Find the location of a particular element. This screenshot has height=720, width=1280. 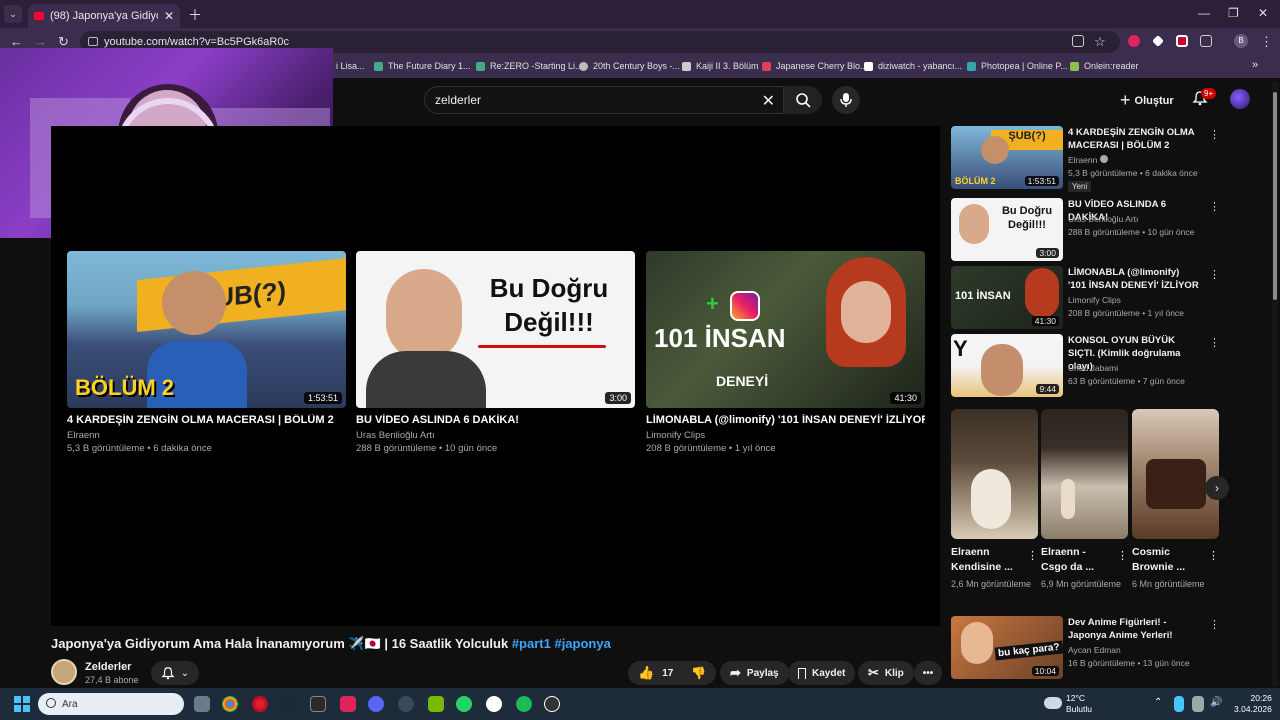

more-actions-button: ••• is located at coordinates (928, 673).